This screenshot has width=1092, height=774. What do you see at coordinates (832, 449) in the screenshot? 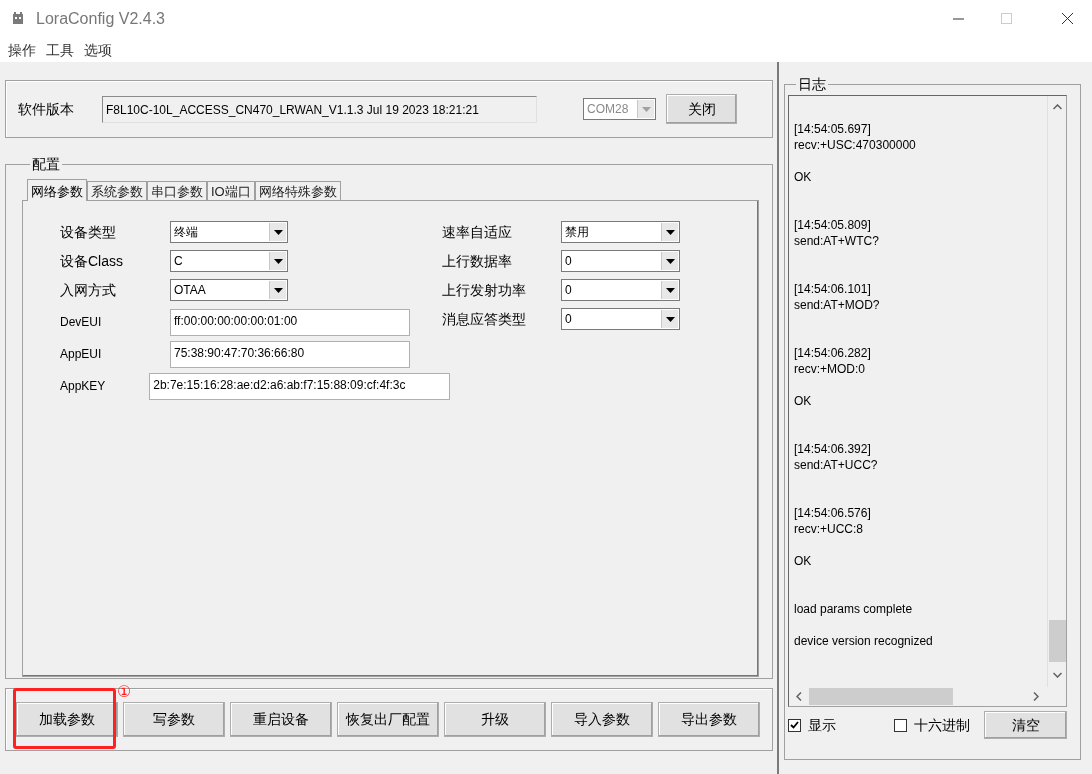
I see `log-line: [14:54:06.392]` at bounding box center [832, 449].